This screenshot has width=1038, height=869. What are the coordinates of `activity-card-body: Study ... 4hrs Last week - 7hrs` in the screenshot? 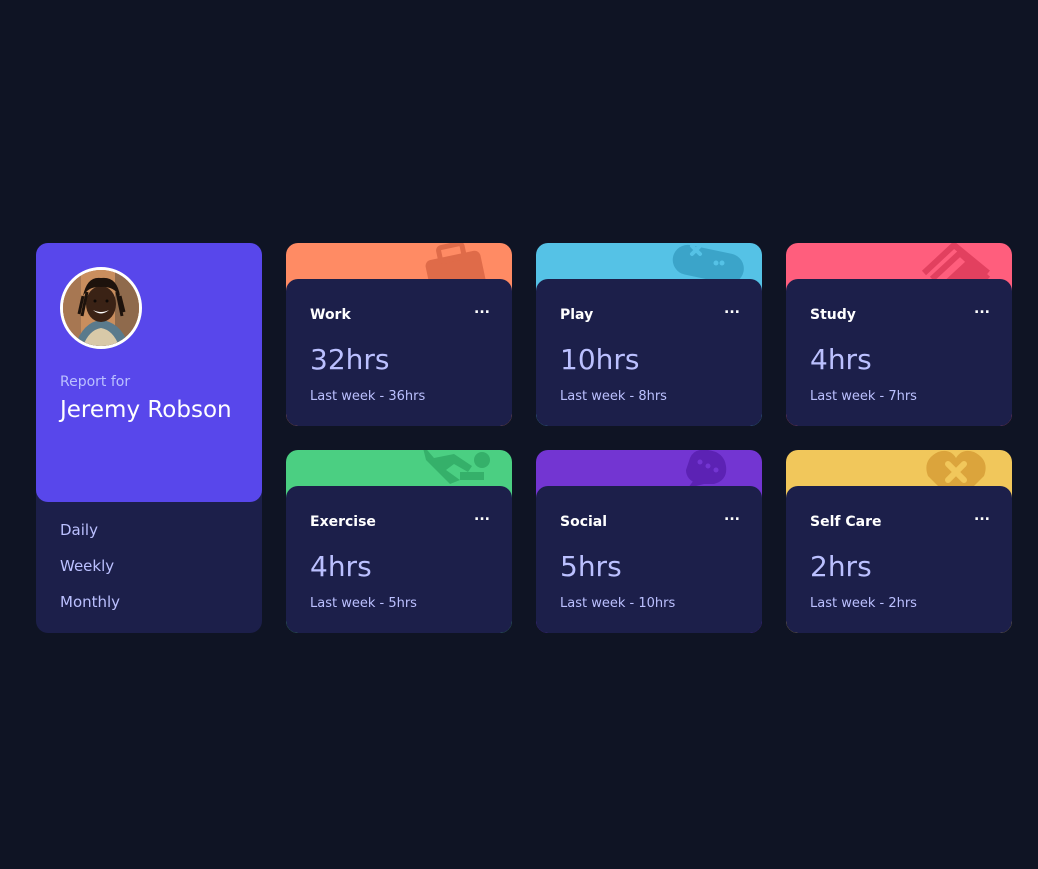 It's located at (899, 352).